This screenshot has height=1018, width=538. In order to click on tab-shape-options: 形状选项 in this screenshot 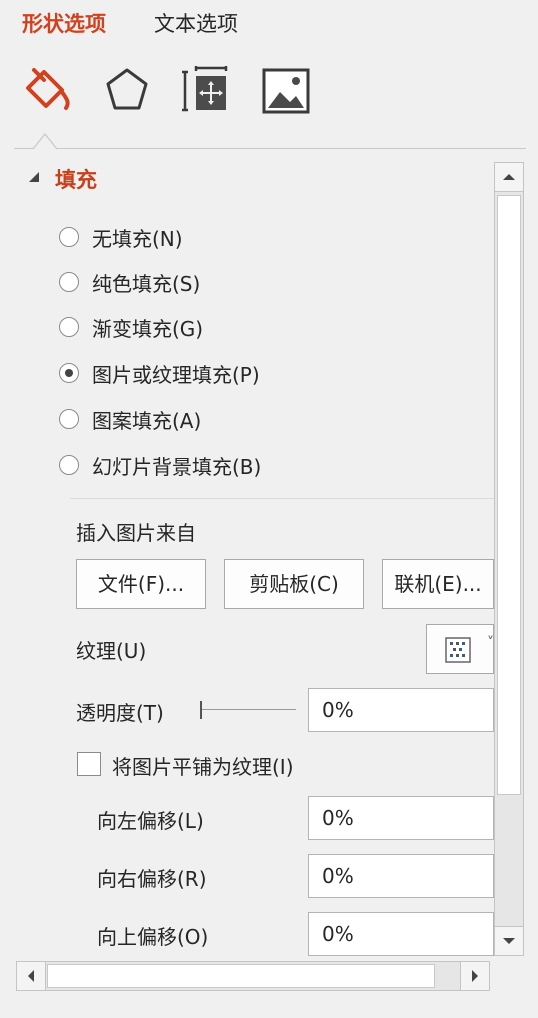, I will do `click(64, 23)`.